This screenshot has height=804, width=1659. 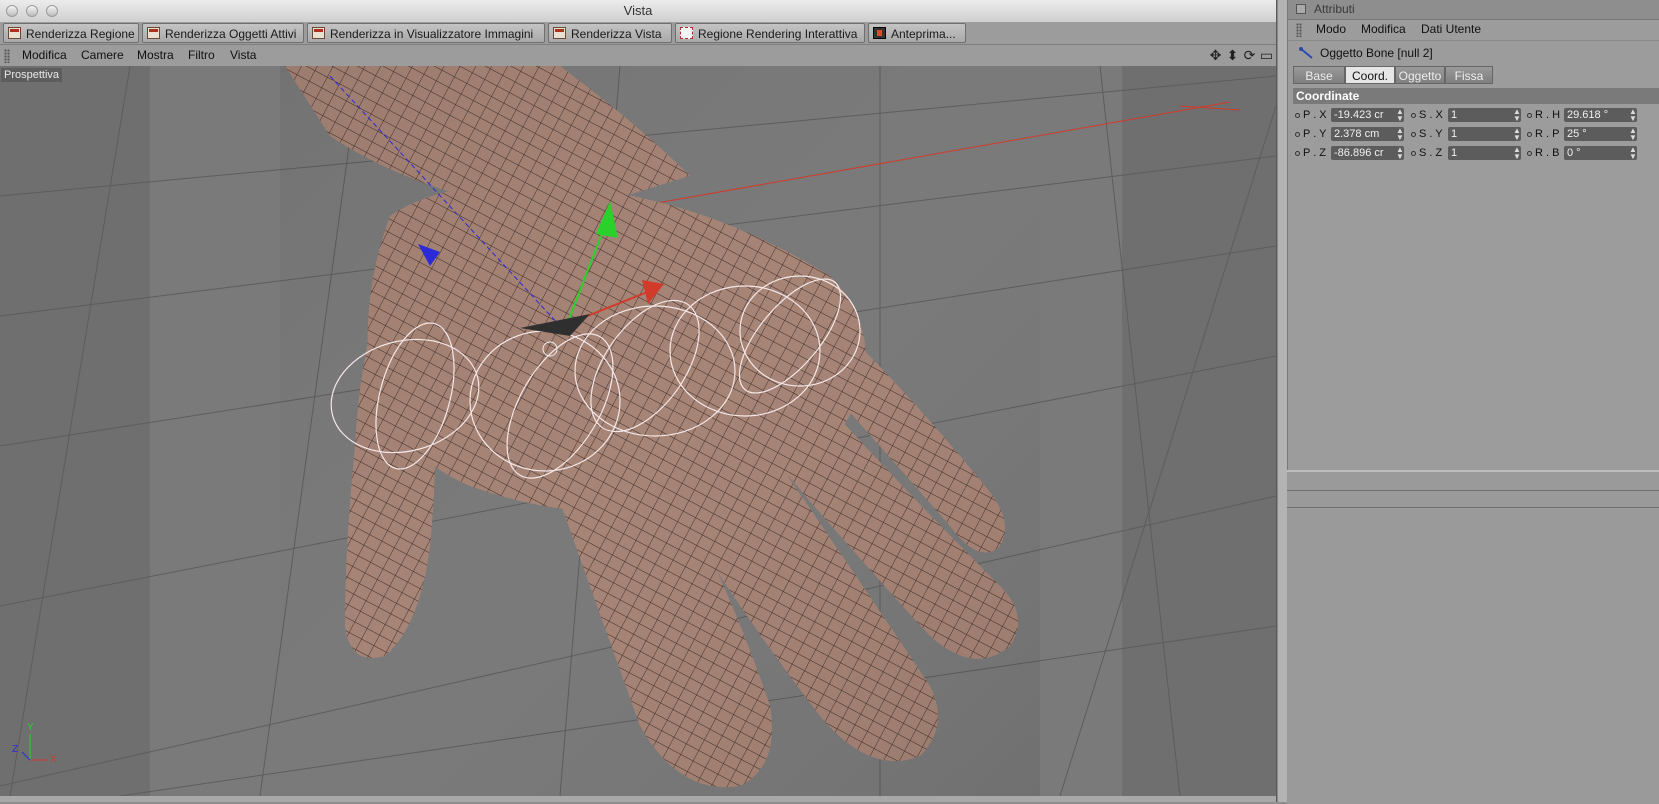 What do you see at coordinates (1543, 115) in the screenshot?
I see `rot-h-label: R . H` at bounding box center [1543, 115].